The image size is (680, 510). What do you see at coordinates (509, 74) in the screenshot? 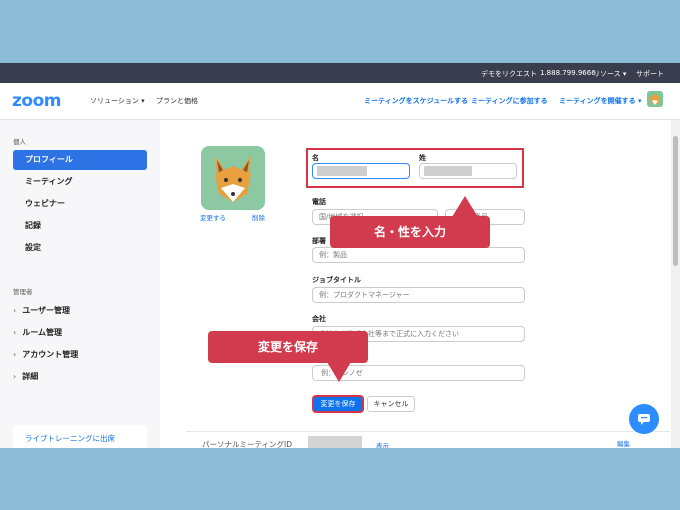
I see `request-demo-link: デモをリクエスト` at bounding box center [509, 74].